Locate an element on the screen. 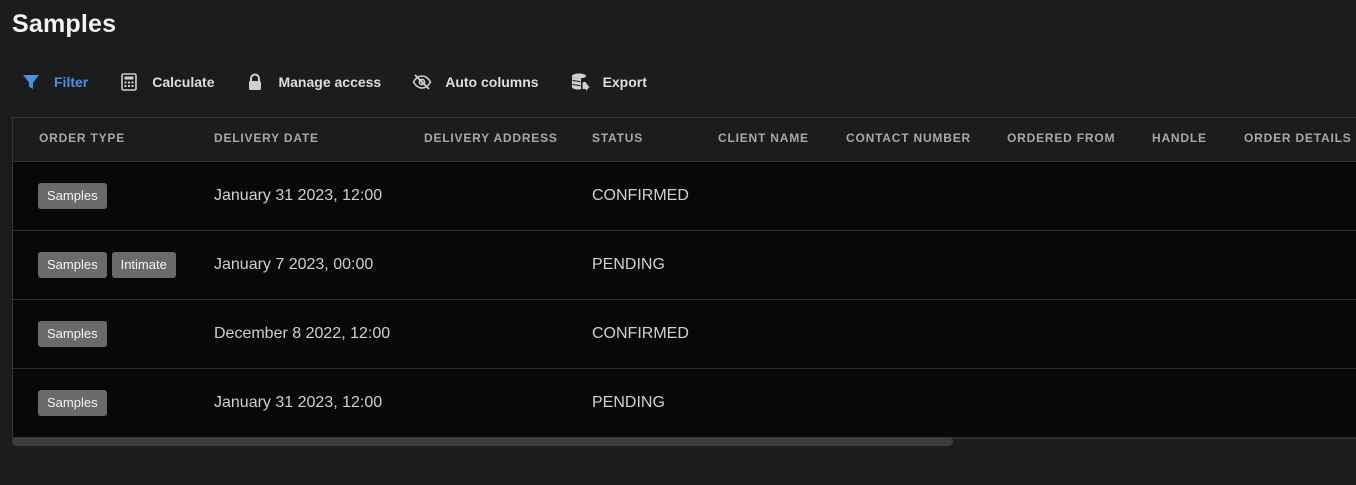 This screenshot has height=485, width=1356. horizontal-scrollbar is located at coordinates (482, 441).